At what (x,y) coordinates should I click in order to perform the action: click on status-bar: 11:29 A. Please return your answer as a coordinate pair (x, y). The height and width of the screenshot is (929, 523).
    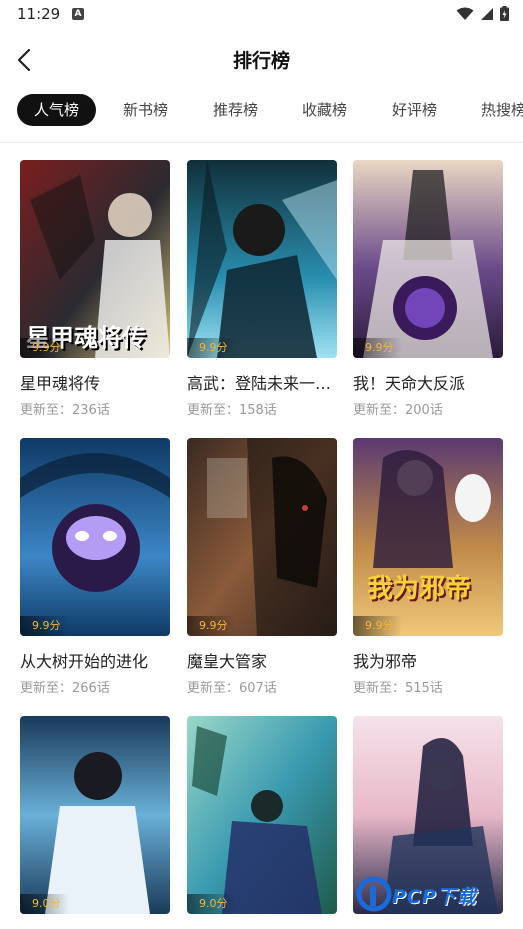
    Looking at the image, I should click on (261, 15).